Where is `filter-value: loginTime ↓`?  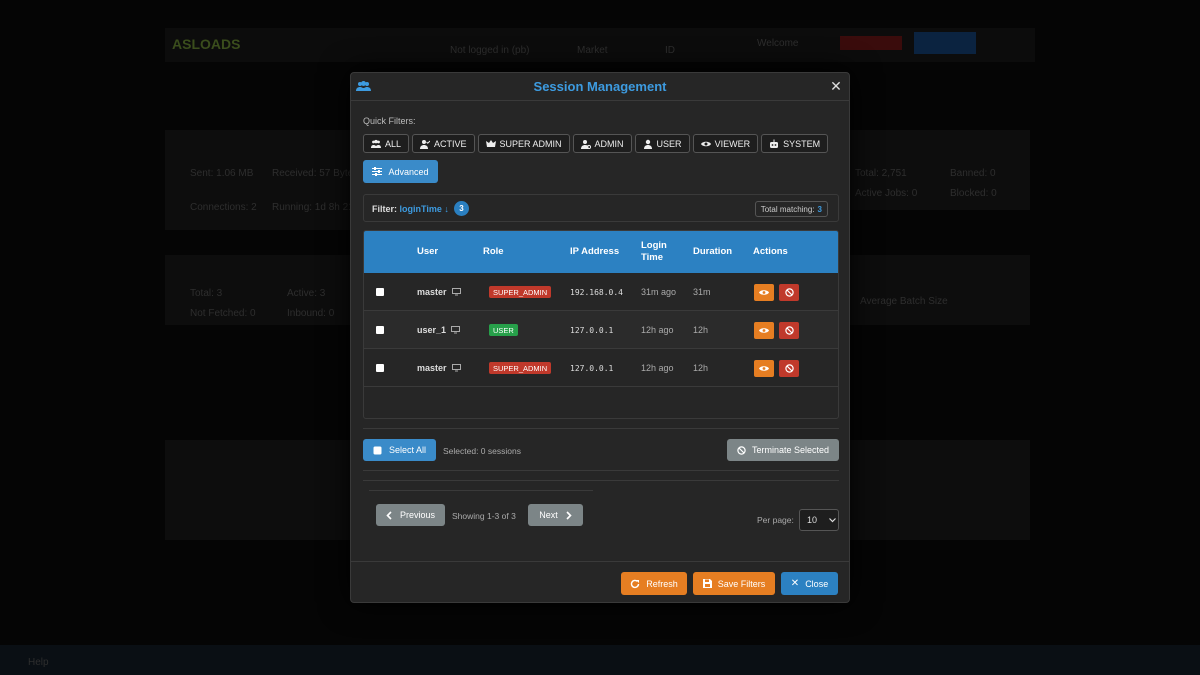 filter-value: loginTime ↓ is located at coordinates (424, 209).